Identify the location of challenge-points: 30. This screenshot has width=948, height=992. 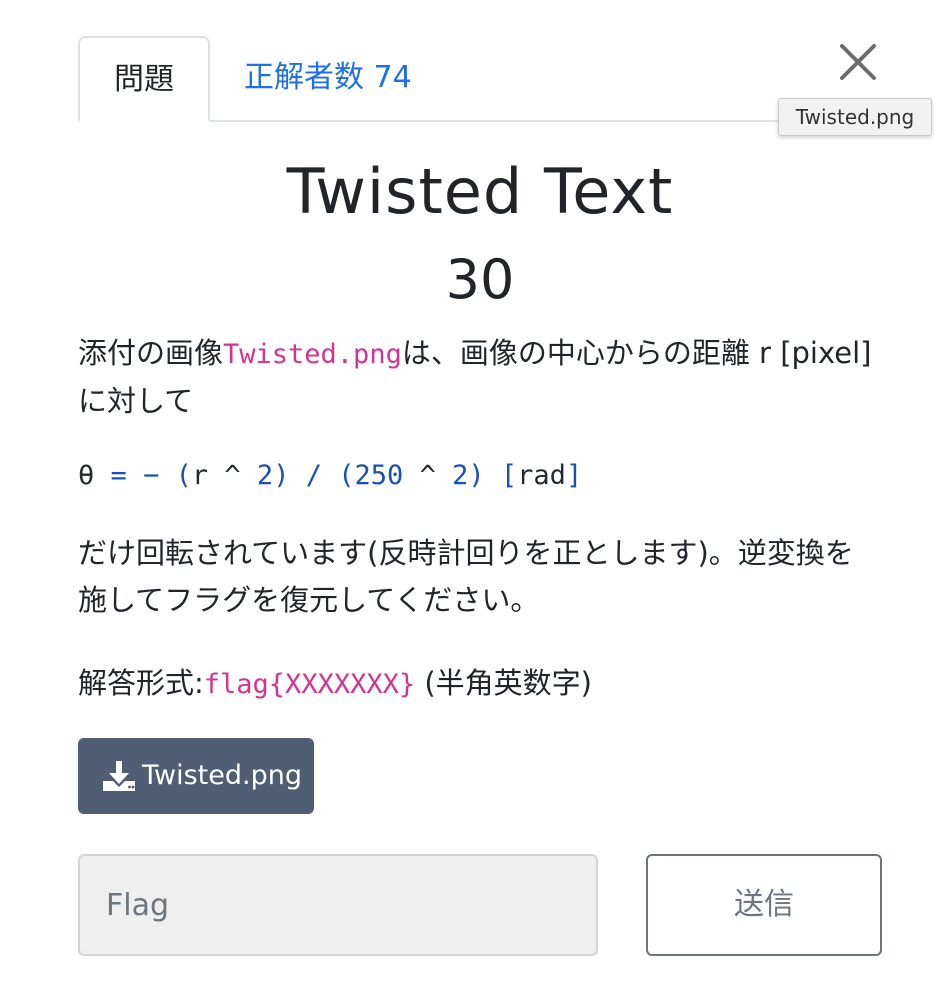
(480, 279).